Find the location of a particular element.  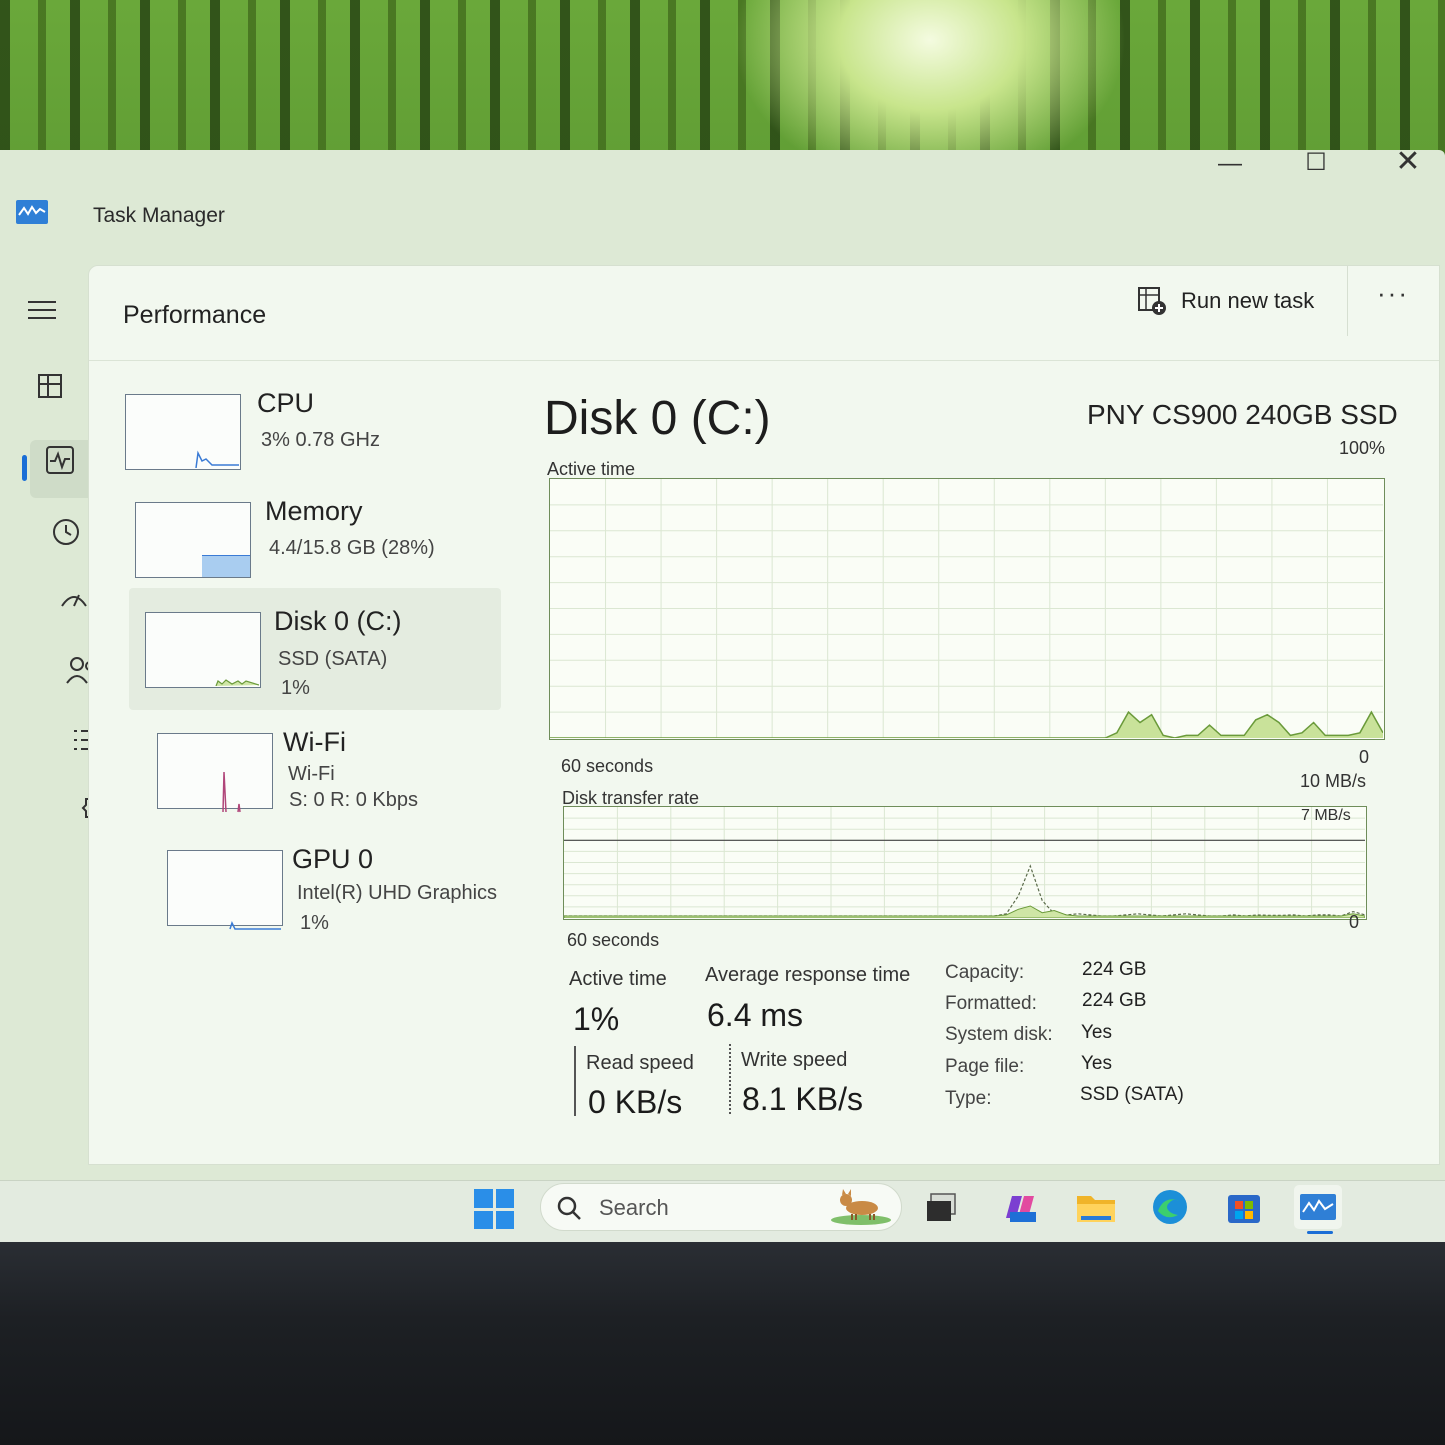

search-highlight-dog-icon is located at coordinates (861, 1207).